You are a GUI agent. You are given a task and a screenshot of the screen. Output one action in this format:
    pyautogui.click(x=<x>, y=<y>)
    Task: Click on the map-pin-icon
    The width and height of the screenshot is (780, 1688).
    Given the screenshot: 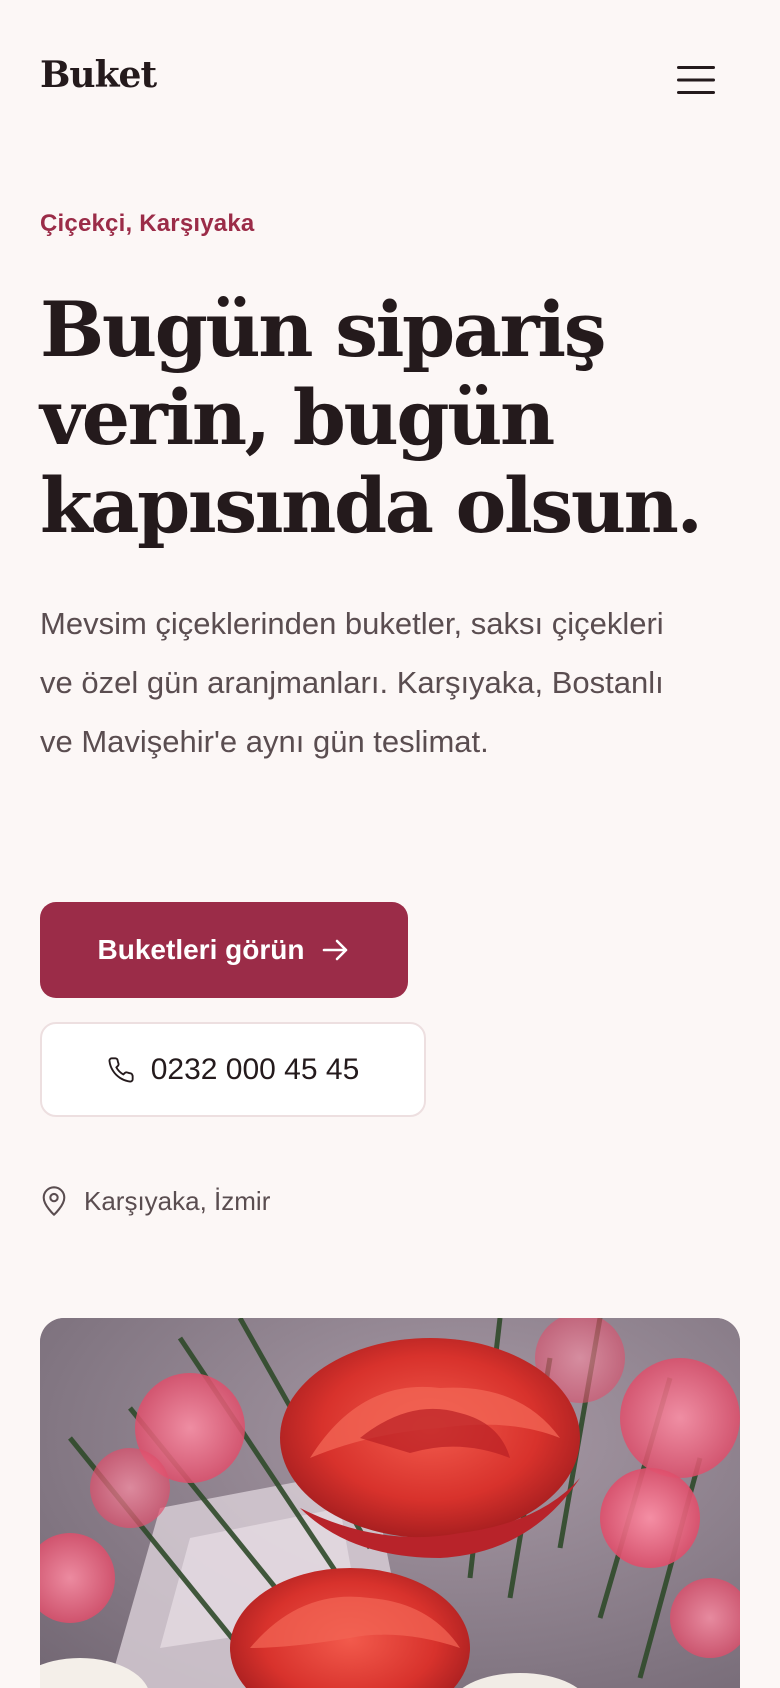 What is the action you would take?
    pyautogui.click(x=54, y=1201)
    